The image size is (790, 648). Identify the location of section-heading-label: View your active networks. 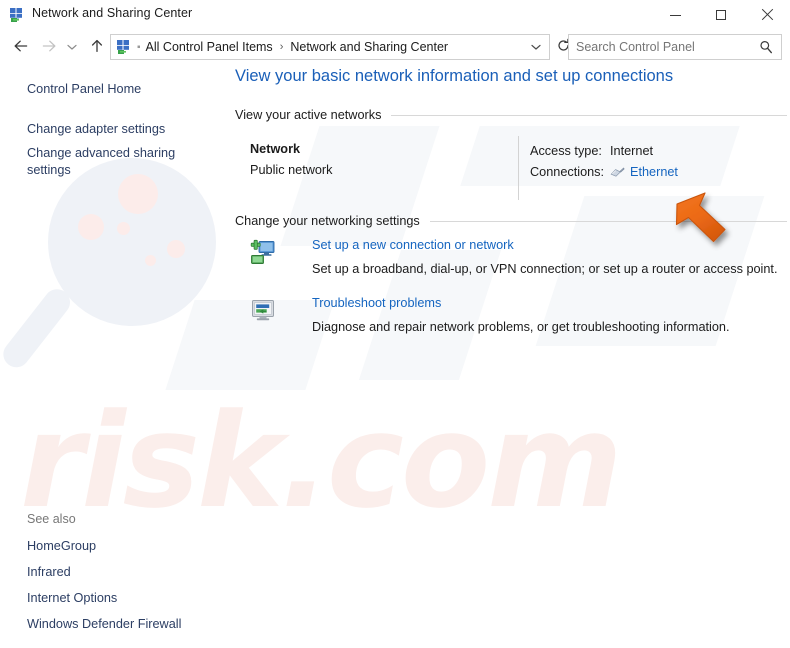
(308, 115).